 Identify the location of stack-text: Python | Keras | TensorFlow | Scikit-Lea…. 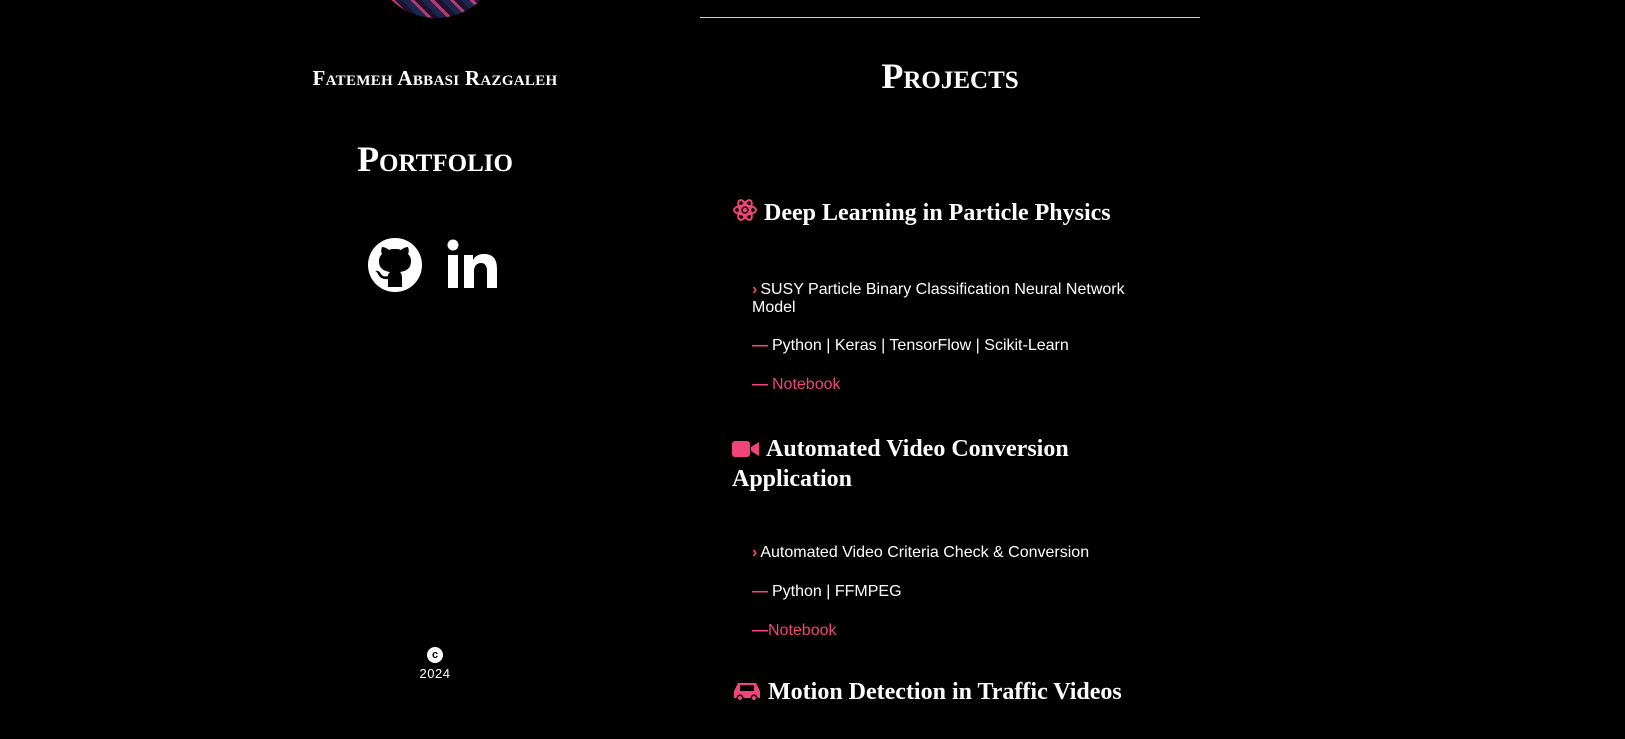
(920, 345).